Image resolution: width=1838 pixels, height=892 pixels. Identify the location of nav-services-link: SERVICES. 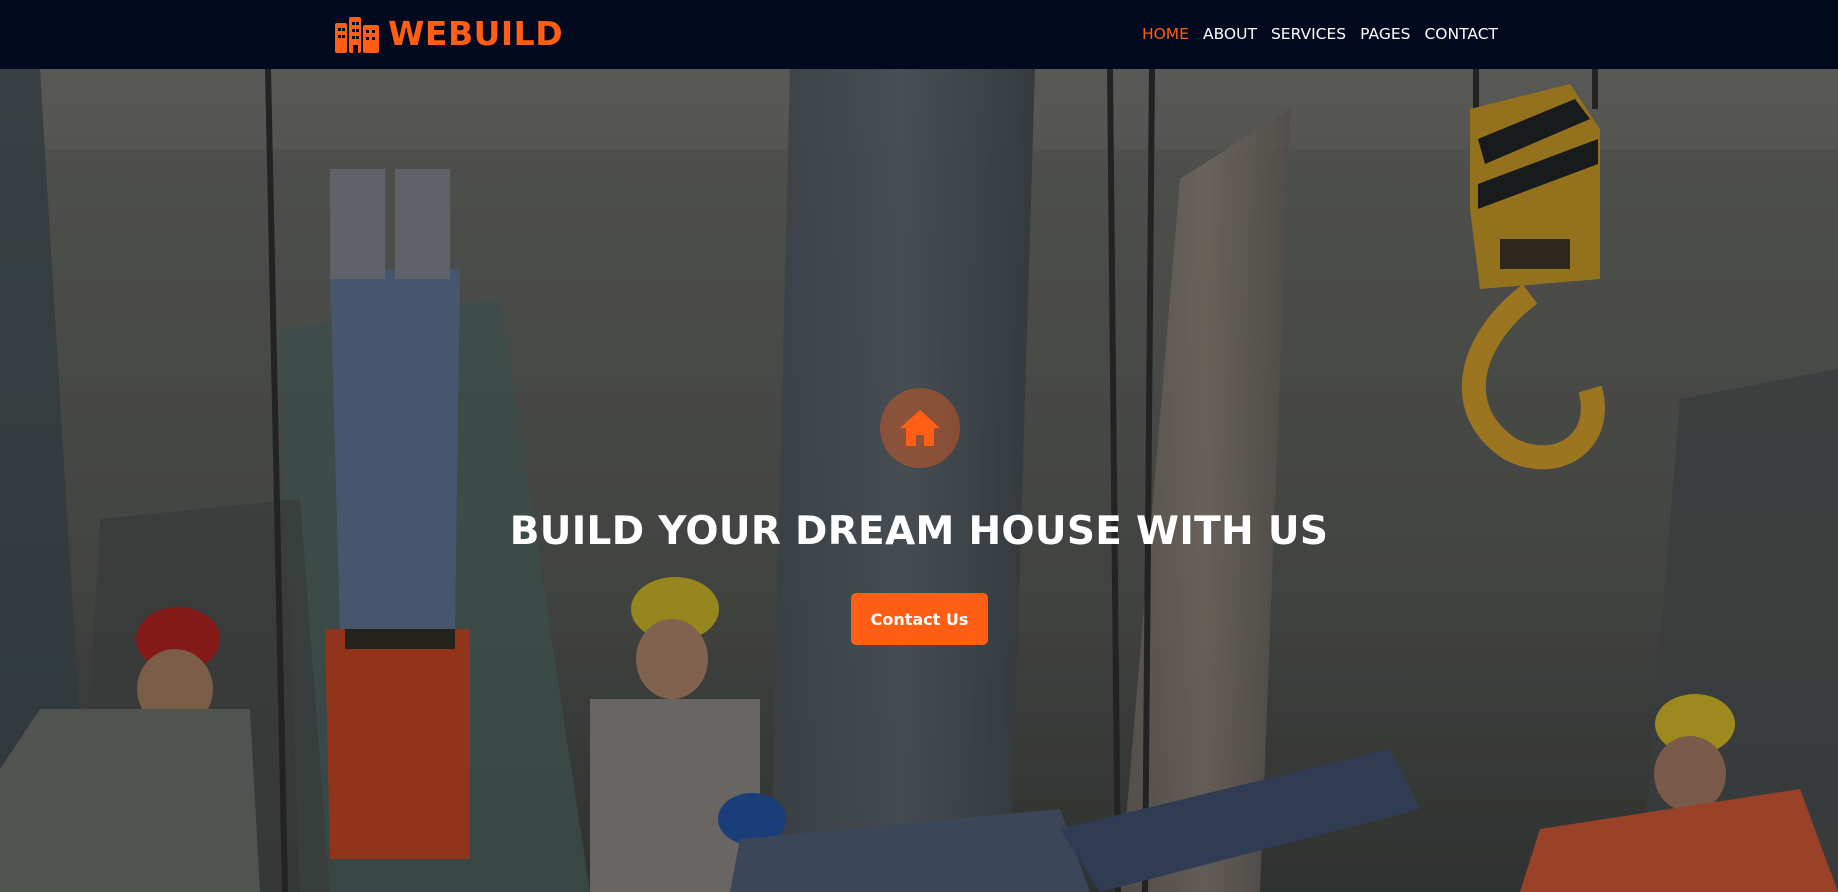
(1308, 34).